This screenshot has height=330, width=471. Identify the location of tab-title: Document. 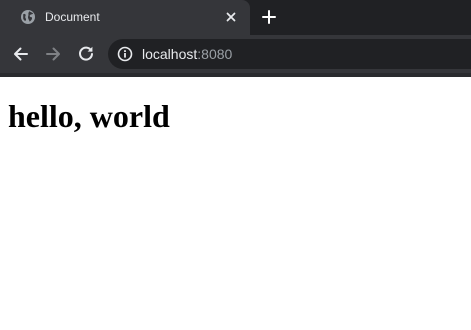
(72, 17).